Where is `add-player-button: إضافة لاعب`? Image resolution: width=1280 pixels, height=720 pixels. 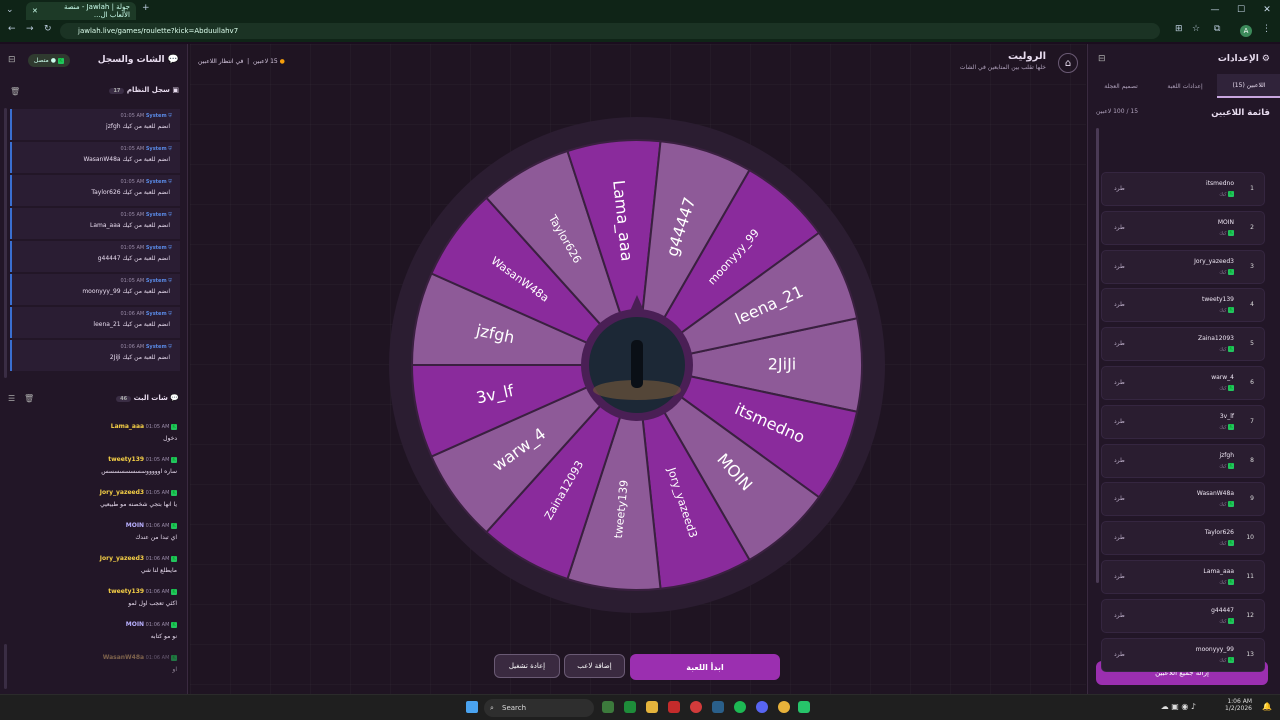
add-player-button: إضافة لاعب is located at coordinates (594, 666).